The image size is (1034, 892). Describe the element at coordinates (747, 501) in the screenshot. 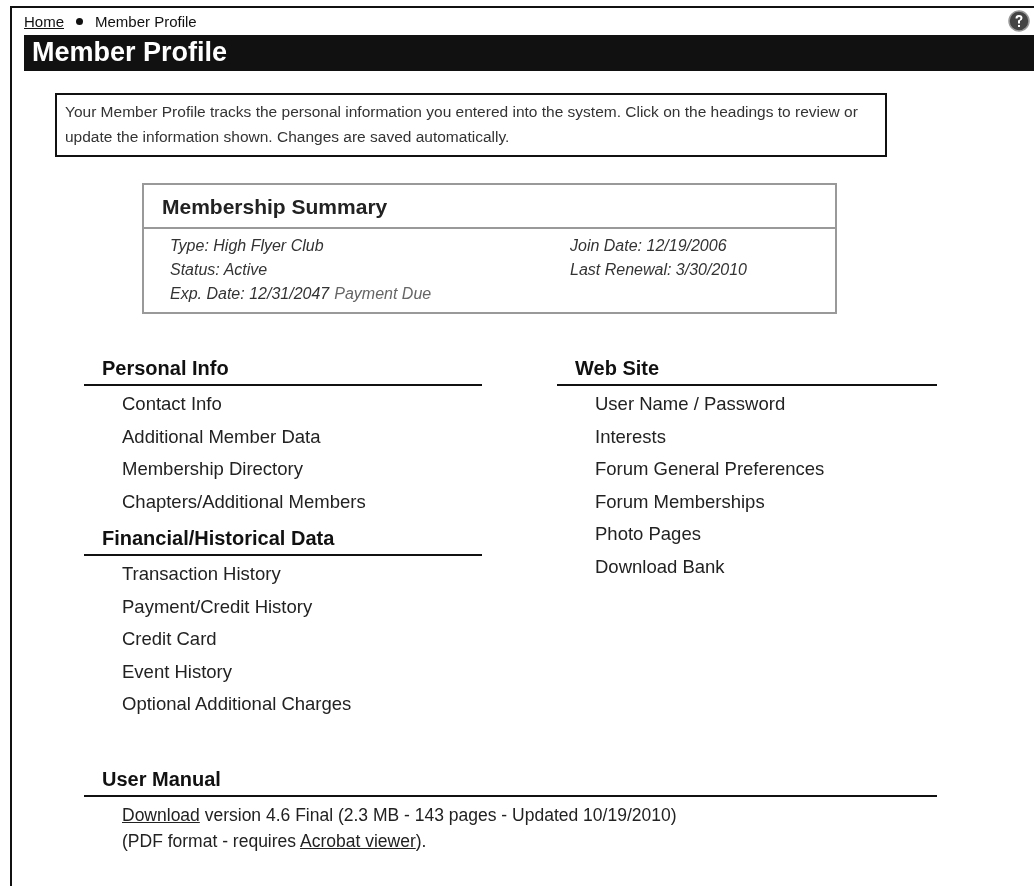

I see `menu-link: Forum Memberships` at that location.